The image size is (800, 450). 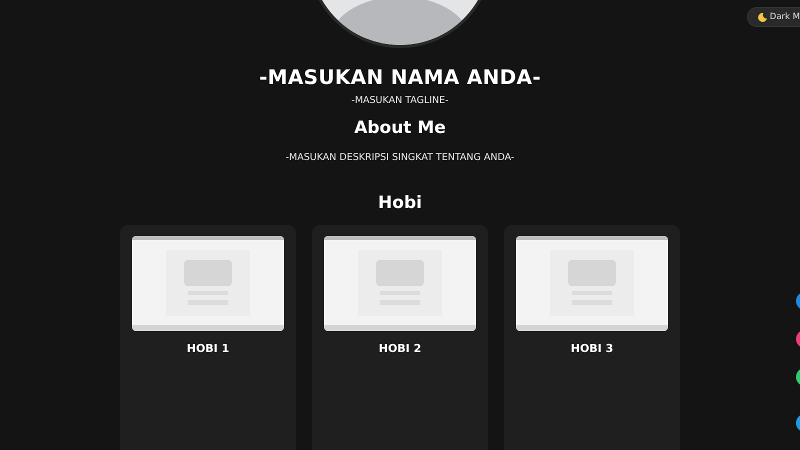 What do you see at coordinates (400, 77) in the screenshot?
I see `profile-name: -MASUKAN NAMA ANDA-` at bounding box center [400, 77].